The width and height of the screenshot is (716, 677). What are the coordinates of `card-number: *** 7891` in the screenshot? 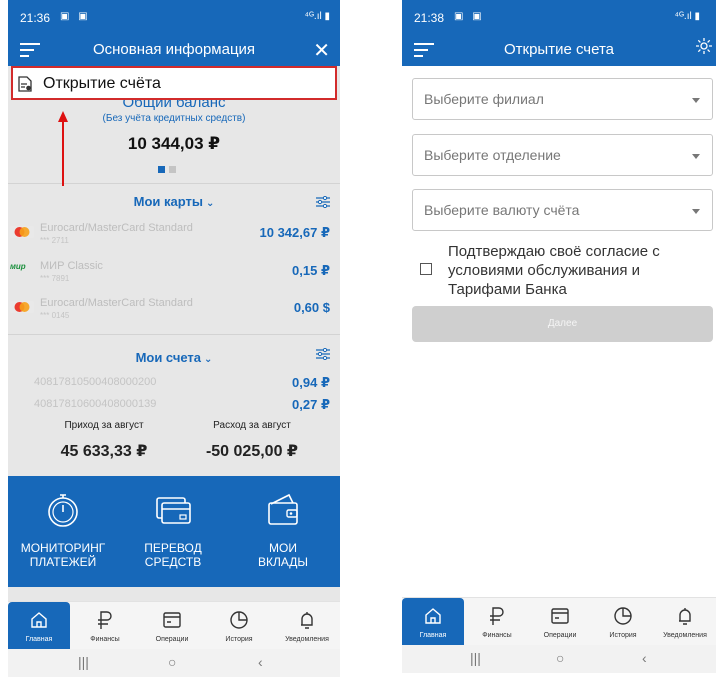 It's located at (55, 278).